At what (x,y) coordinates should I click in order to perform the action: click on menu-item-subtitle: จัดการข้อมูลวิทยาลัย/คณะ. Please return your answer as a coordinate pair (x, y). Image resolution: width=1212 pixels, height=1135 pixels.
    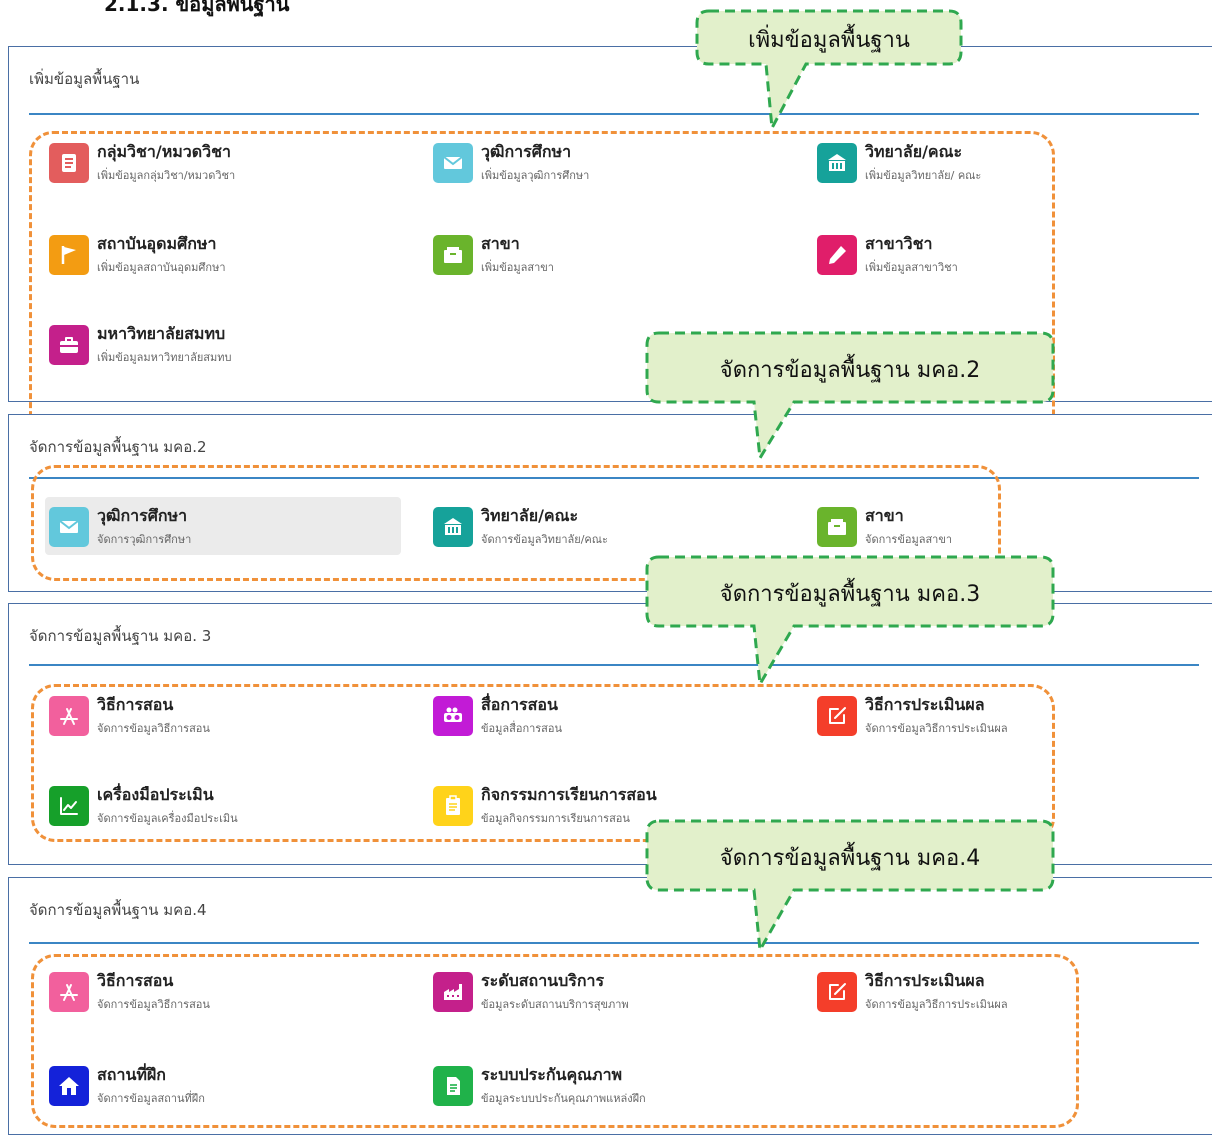
    Looking at the image, I should click on (544, 539).